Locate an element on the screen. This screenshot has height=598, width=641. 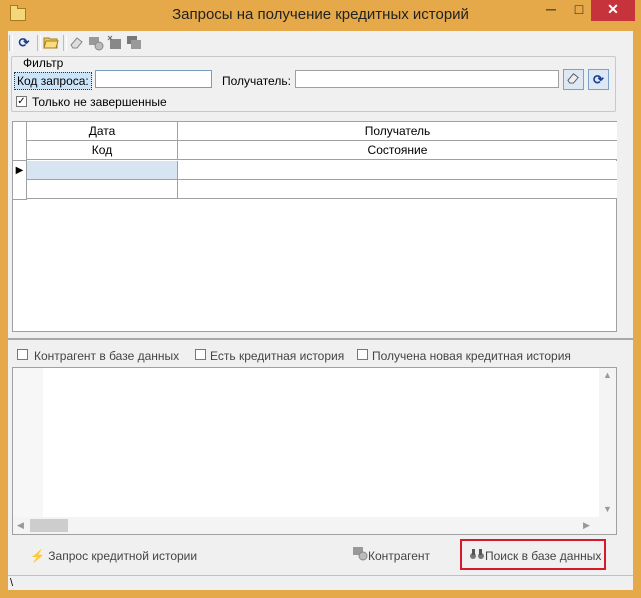
scroll-thumb is located at coordinates (49, 525).